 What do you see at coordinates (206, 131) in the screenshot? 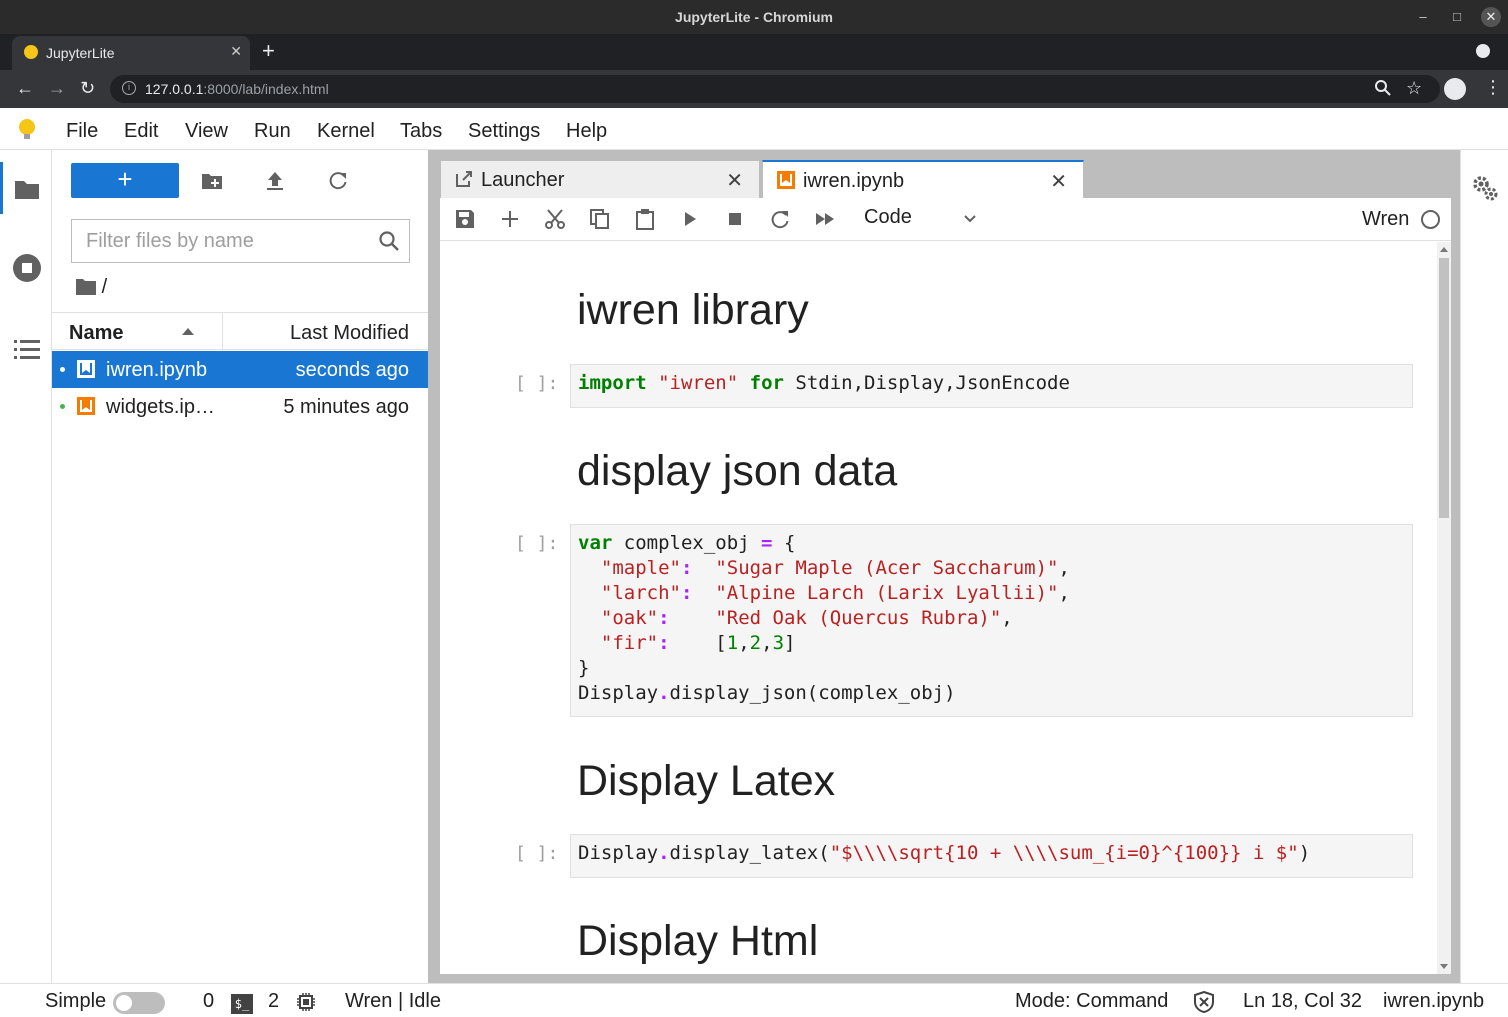
I see `menu-view: View` at bounding box center [206, 131].